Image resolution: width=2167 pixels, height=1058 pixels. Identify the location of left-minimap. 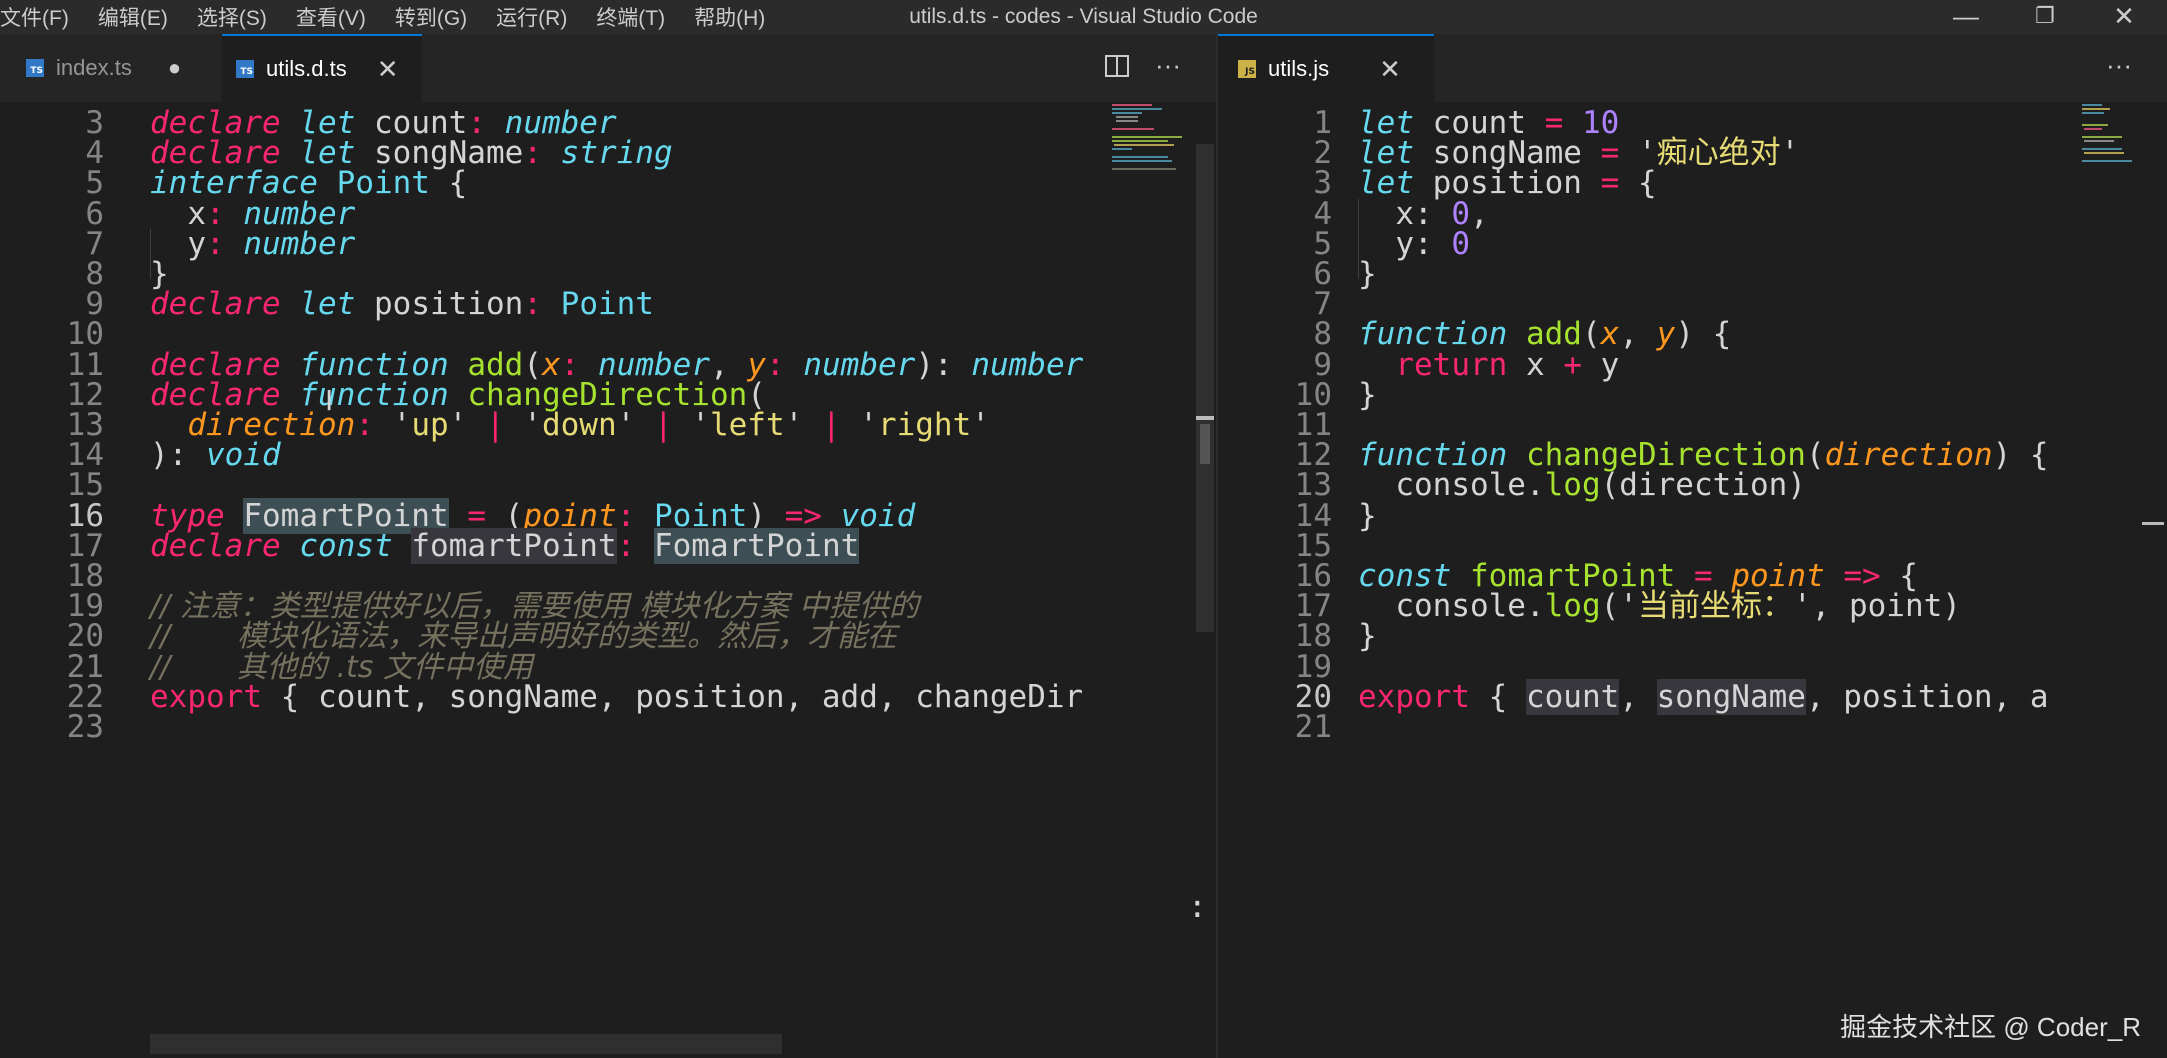
(1150, 142).